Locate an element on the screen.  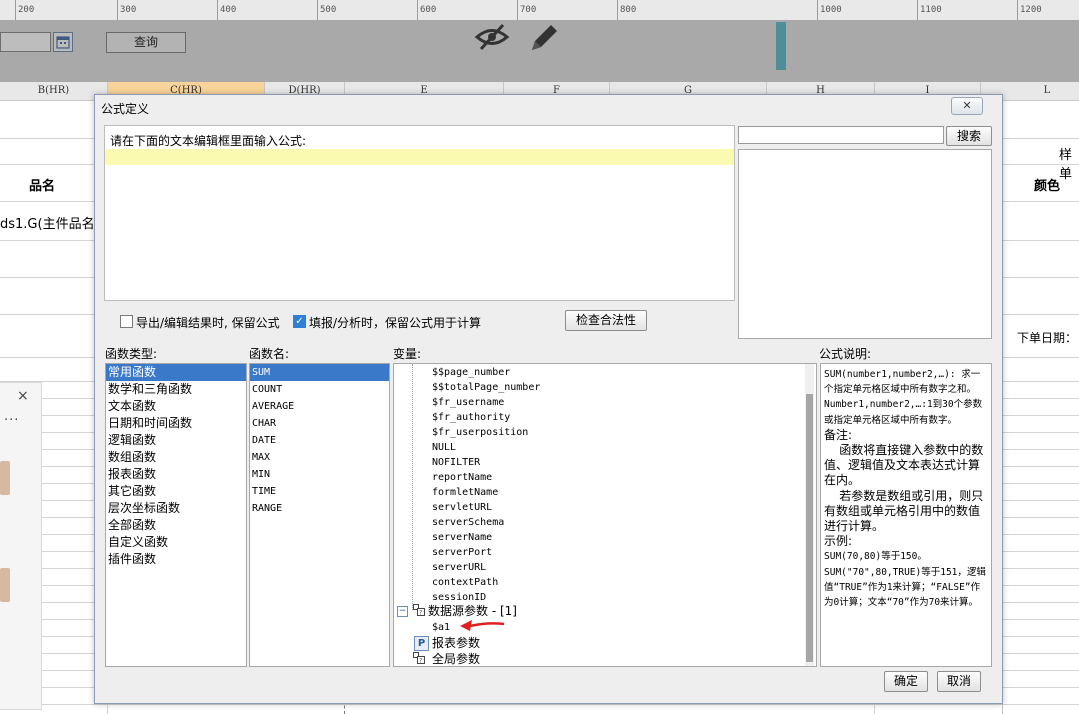
formula-desc-label: 公式说明: is located at coordinates (845, 354).